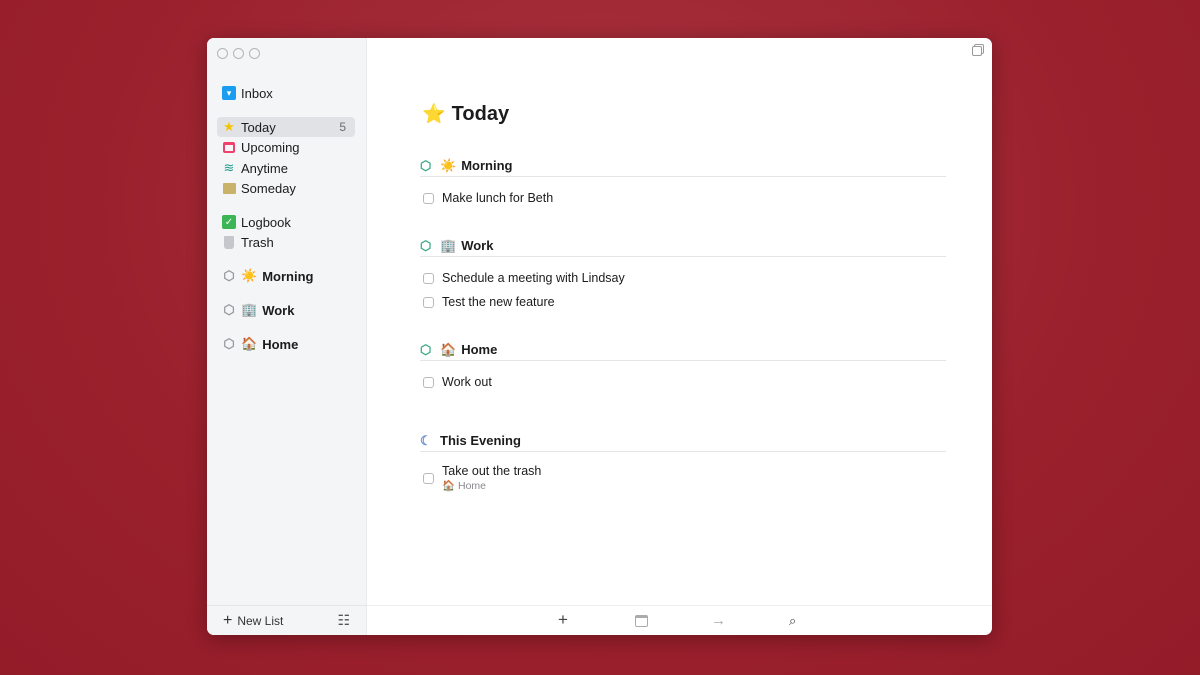  What do you see at coordinates (683, 350) in the screenshot?
I see `section-header-home: ⬡ 🏠 Home` at bounding box center [683, 350].